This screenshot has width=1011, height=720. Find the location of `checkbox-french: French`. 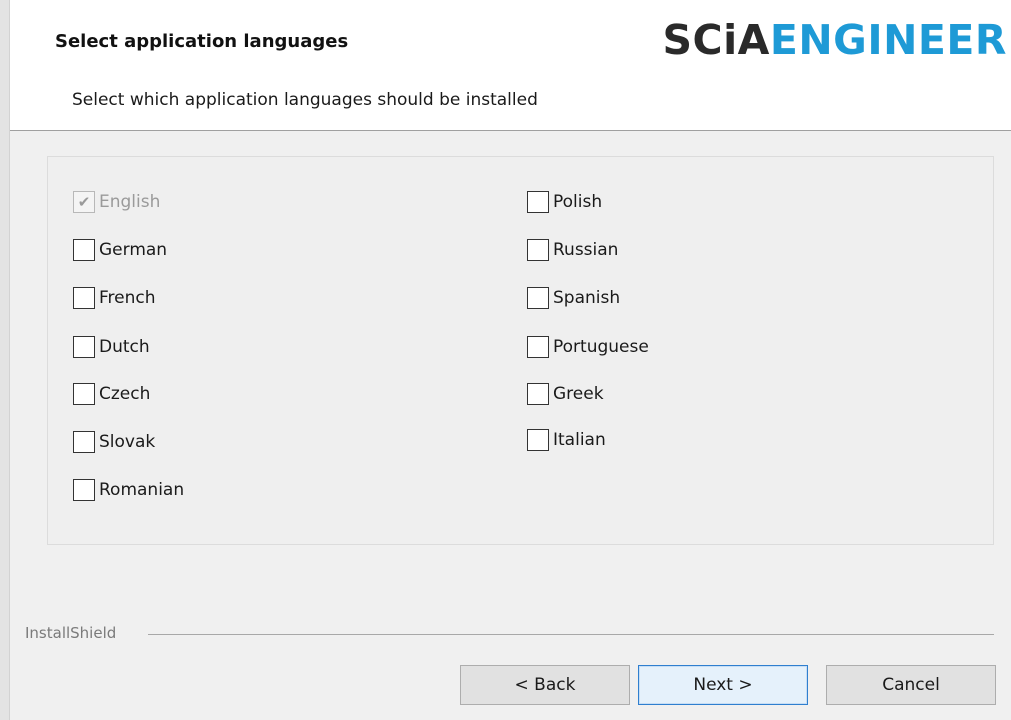

checkbox-french: French is located at coordinates (114, 298).